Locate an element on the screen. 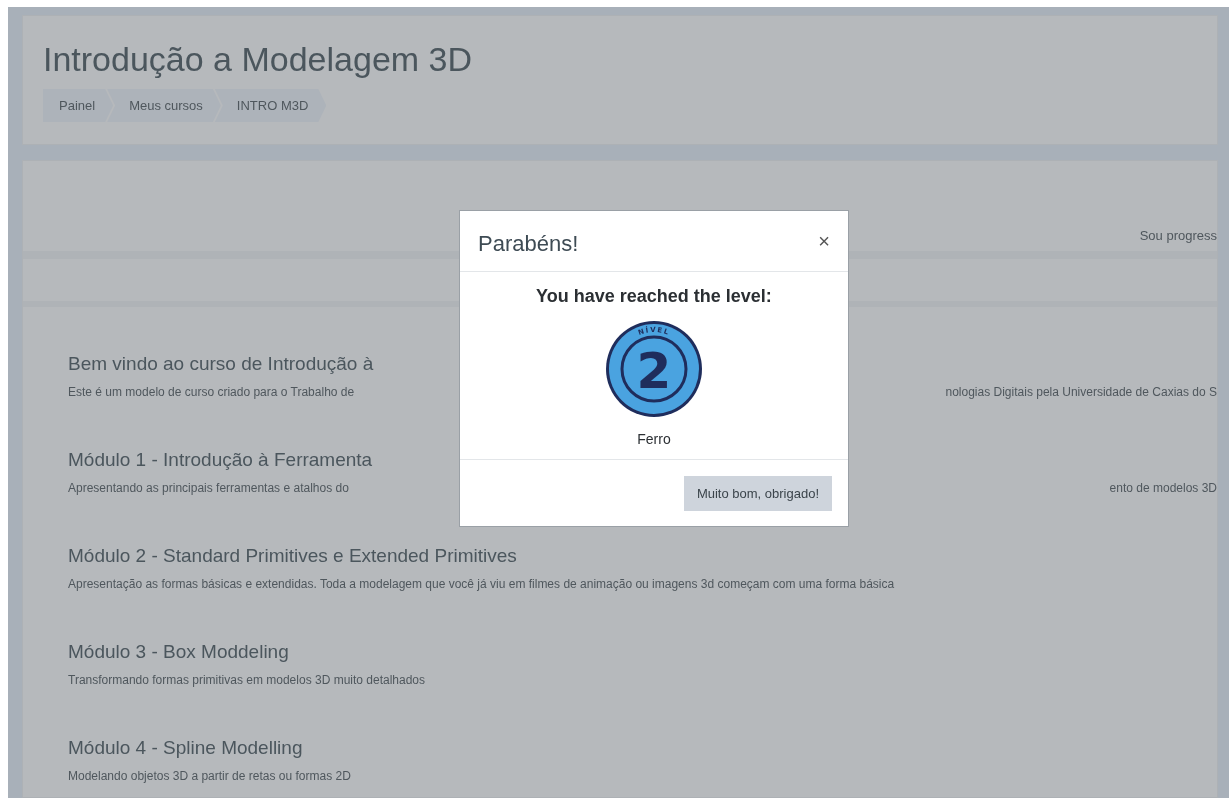  section-title: Bem vindo ao curso de Introdução à is located at coordinates (221, 364).